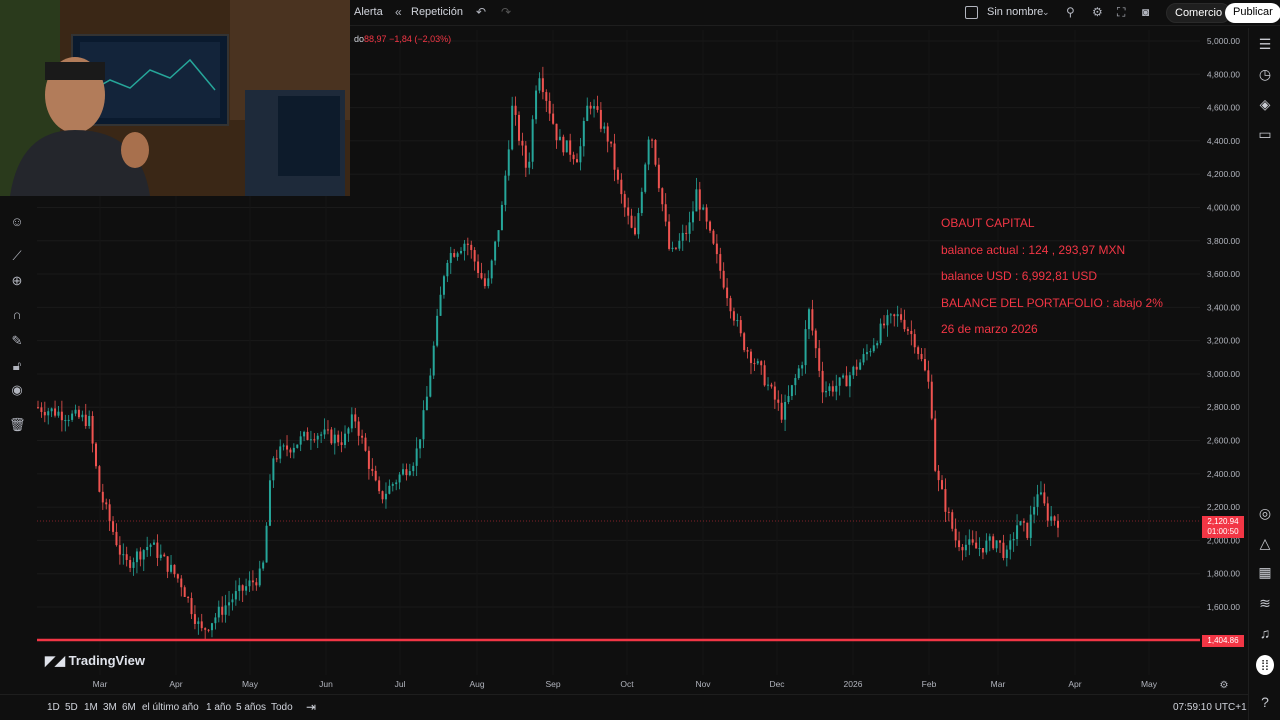 The height and width of the screenshot is (720, 1280). What do you see at coordinates (368, 12) in the screenshot?
I see `alert-button: Alerta` at bounding box center [368, 12].